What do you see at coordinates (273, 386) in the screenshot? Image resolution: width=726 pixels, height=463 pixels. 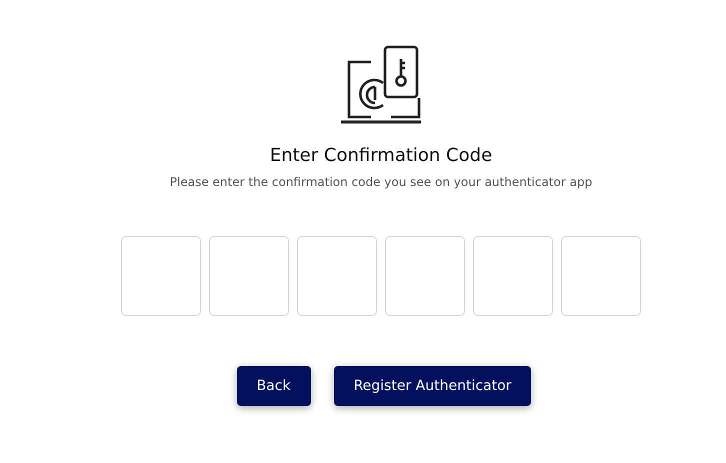 I see `action-button: Back` at bounding box center [273, 386].